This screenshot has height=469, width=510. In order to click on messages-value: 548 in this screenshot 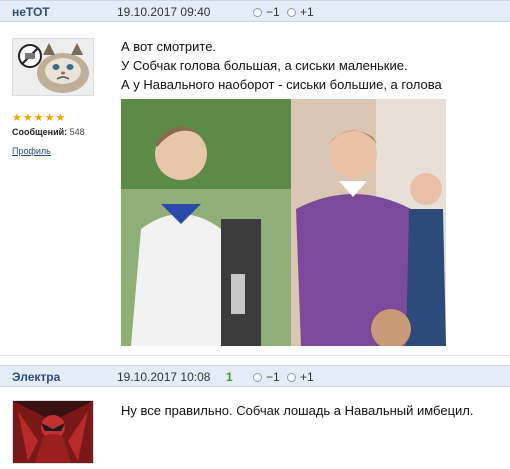, I will do `click(77, 132)`.